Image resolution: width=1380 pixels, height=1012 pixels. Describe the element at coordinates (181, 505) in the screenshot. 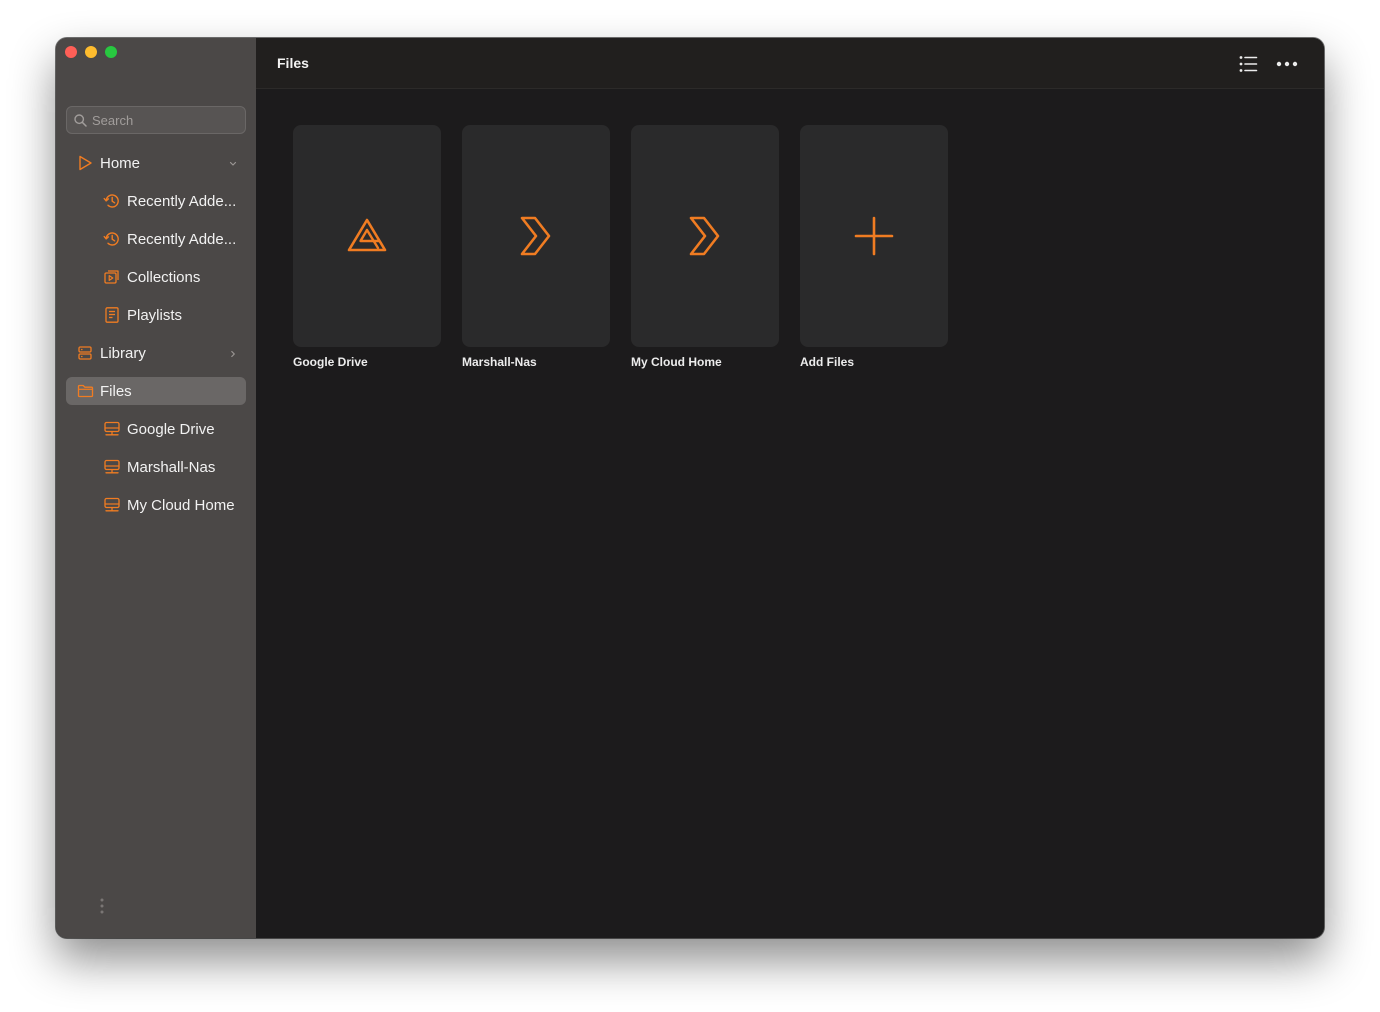

I see `sidebar-item-label: My Cloud Home` at that location.